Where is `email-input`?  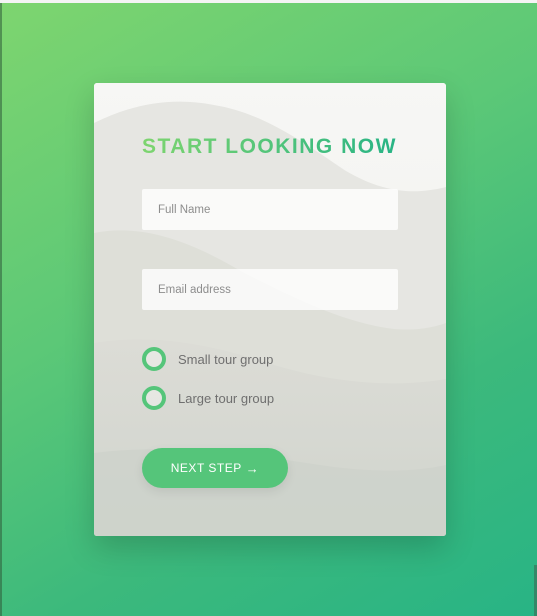
email-input is located at coordinates (270, 289).